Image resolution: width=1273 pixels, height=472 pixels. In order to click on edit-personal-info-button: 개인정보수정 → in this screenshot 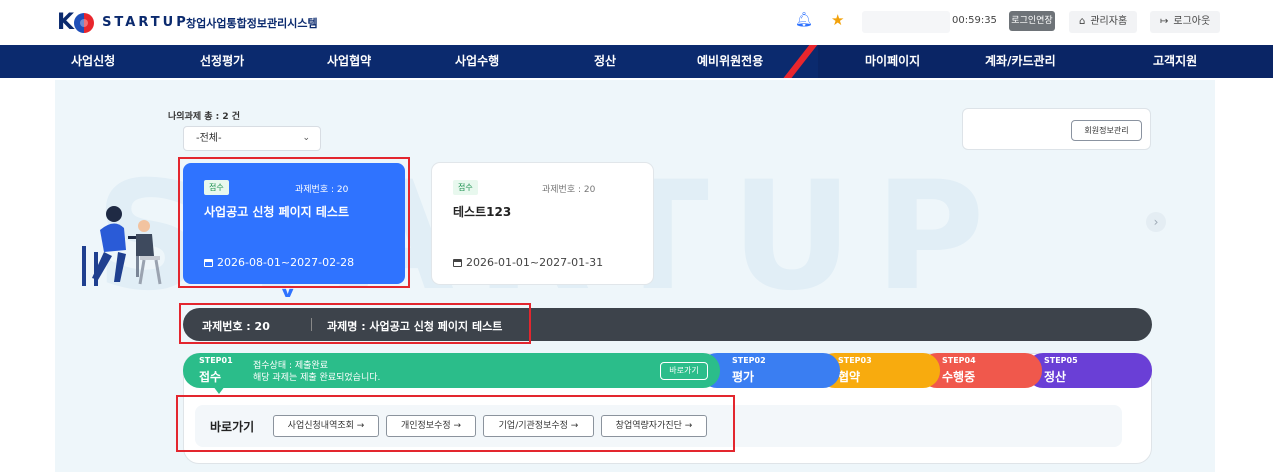, I will do `click(431, 426)`.